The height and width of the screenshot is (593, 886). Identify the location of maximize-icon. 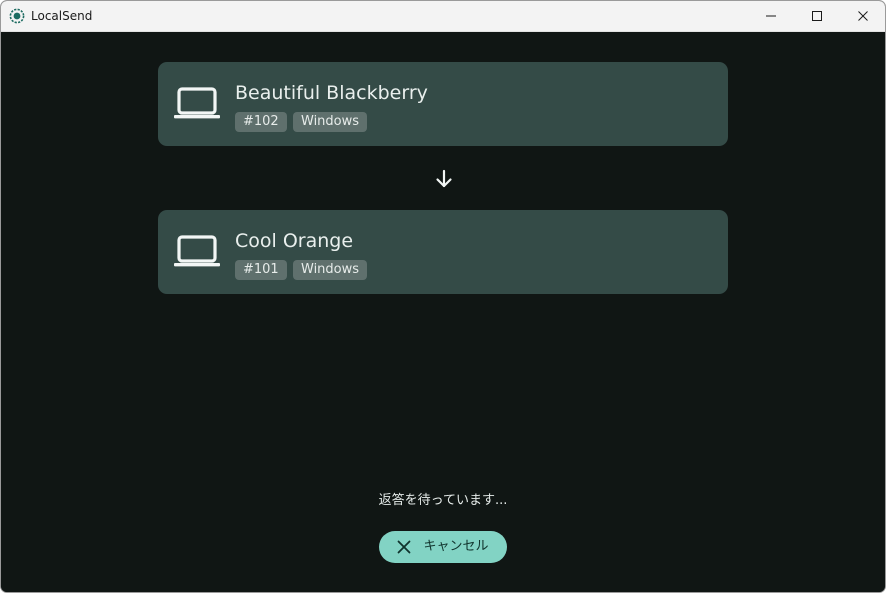
(817, 16).